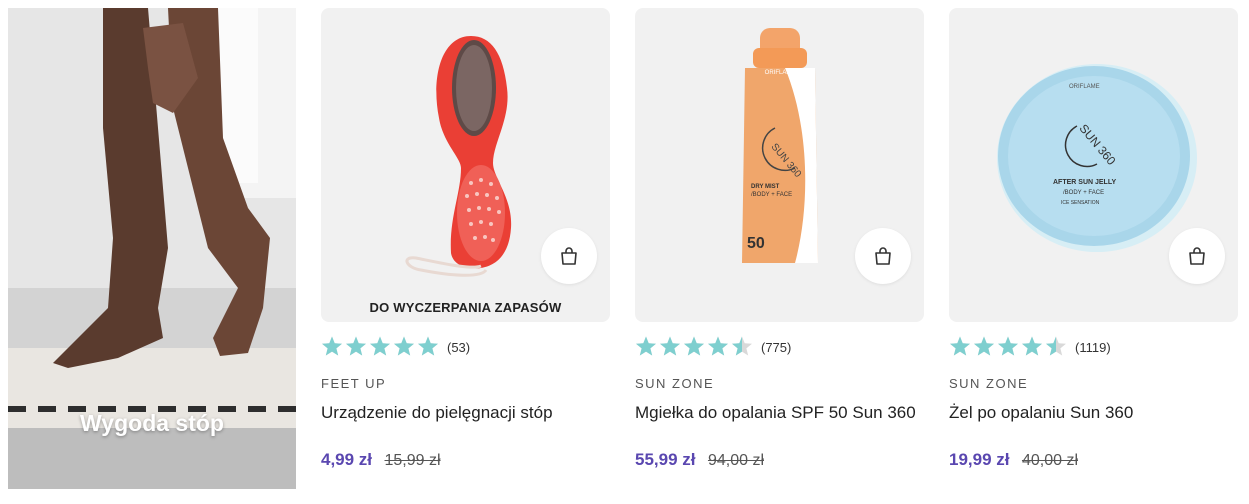 Image resolution: width=1249 pixels, height=504 pixels. Describe the element at coordinates (1084, 182) in the screenshot. I see `svg-text: AFTER SUN JELLY` at that location.